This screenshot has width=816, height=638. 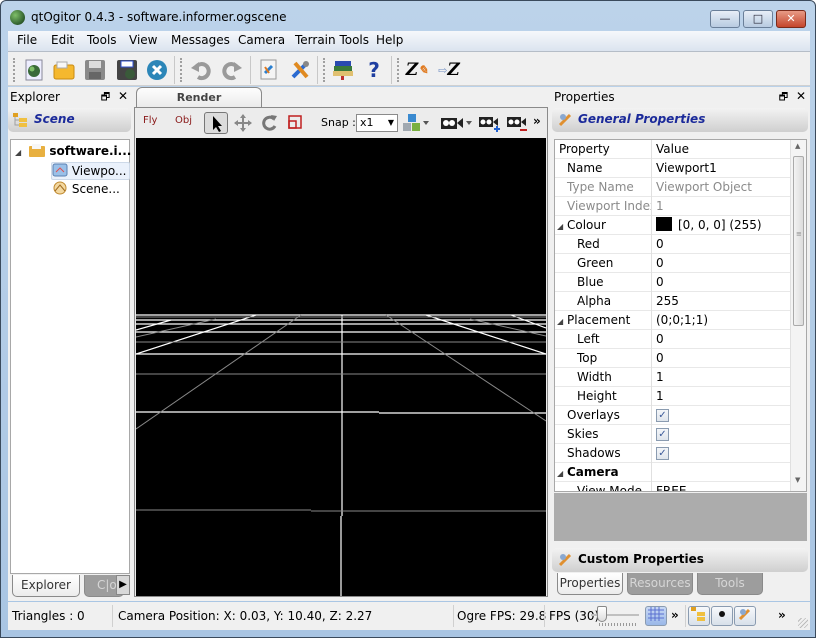 I want to click on add-camera-button, so click(x=489, y=124).